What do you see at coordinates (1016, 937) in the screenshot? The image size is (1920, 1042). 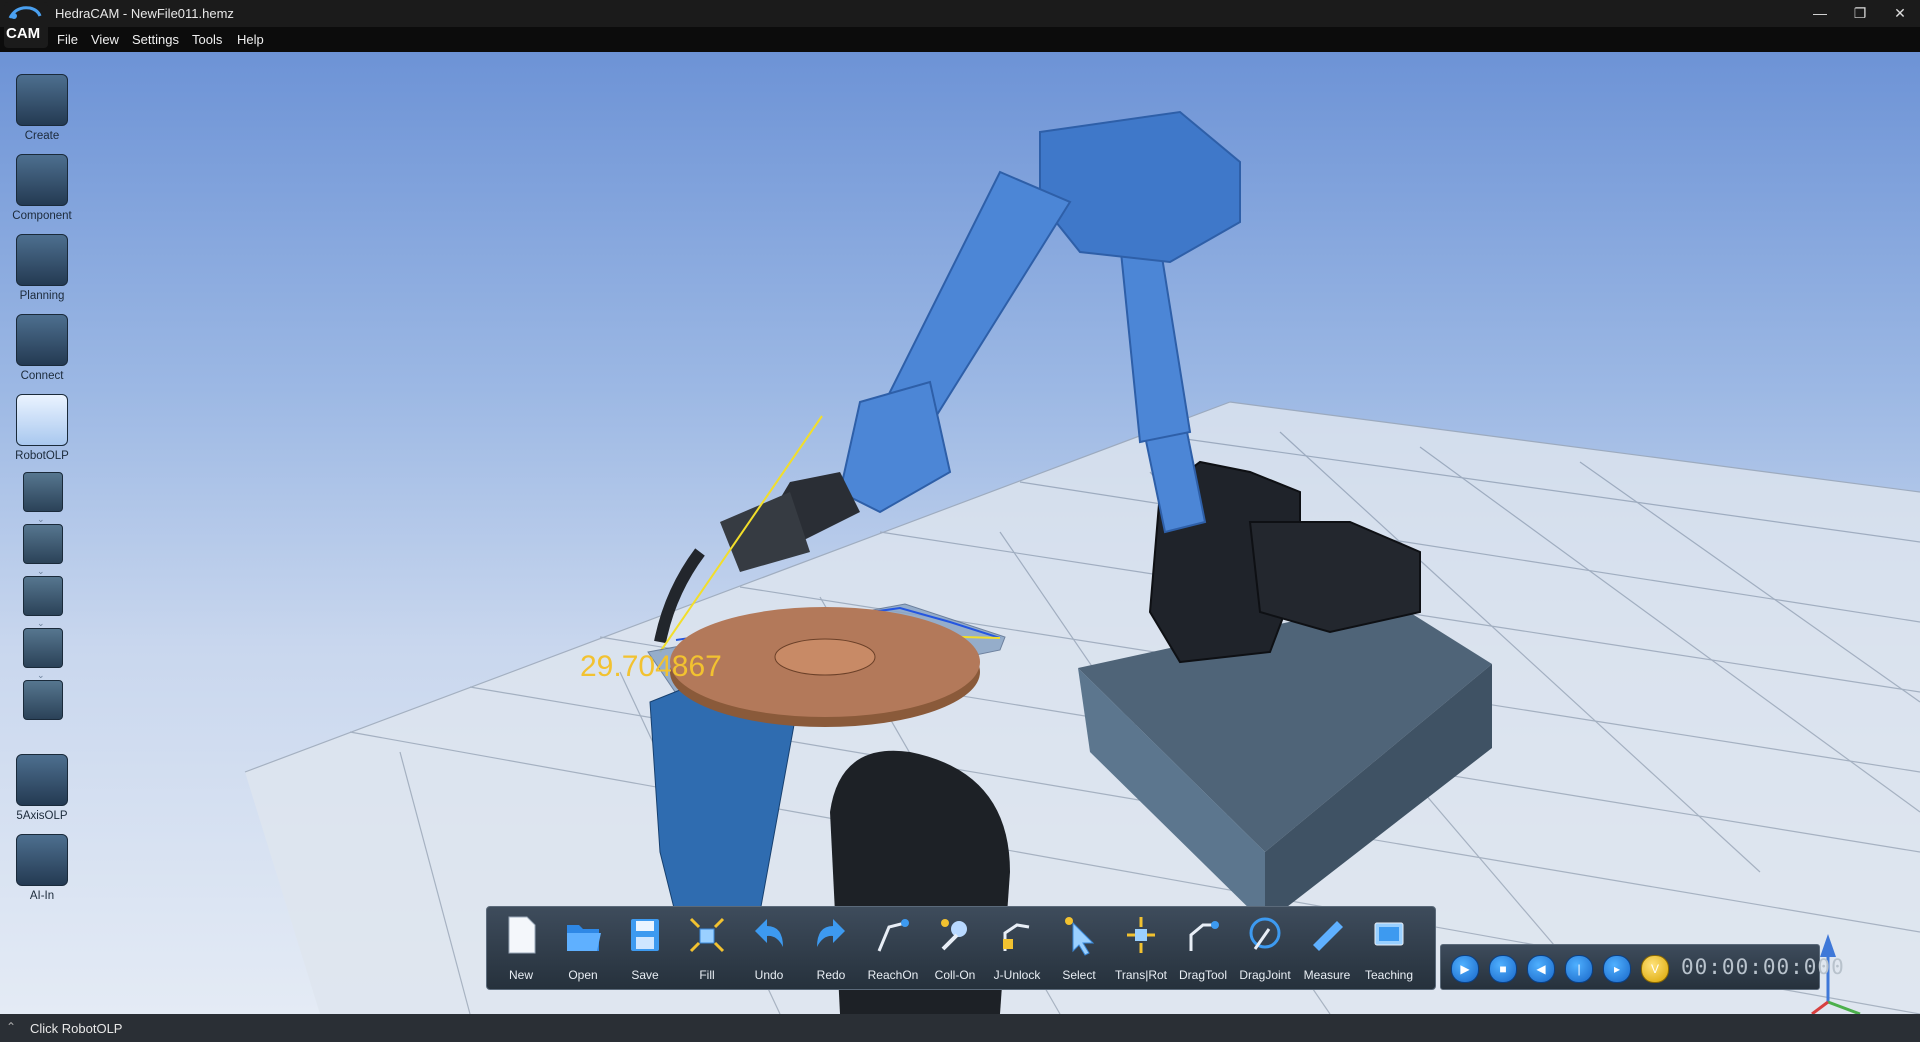 I see `joint-unlock-icon` at bounding box center [1016, 937].